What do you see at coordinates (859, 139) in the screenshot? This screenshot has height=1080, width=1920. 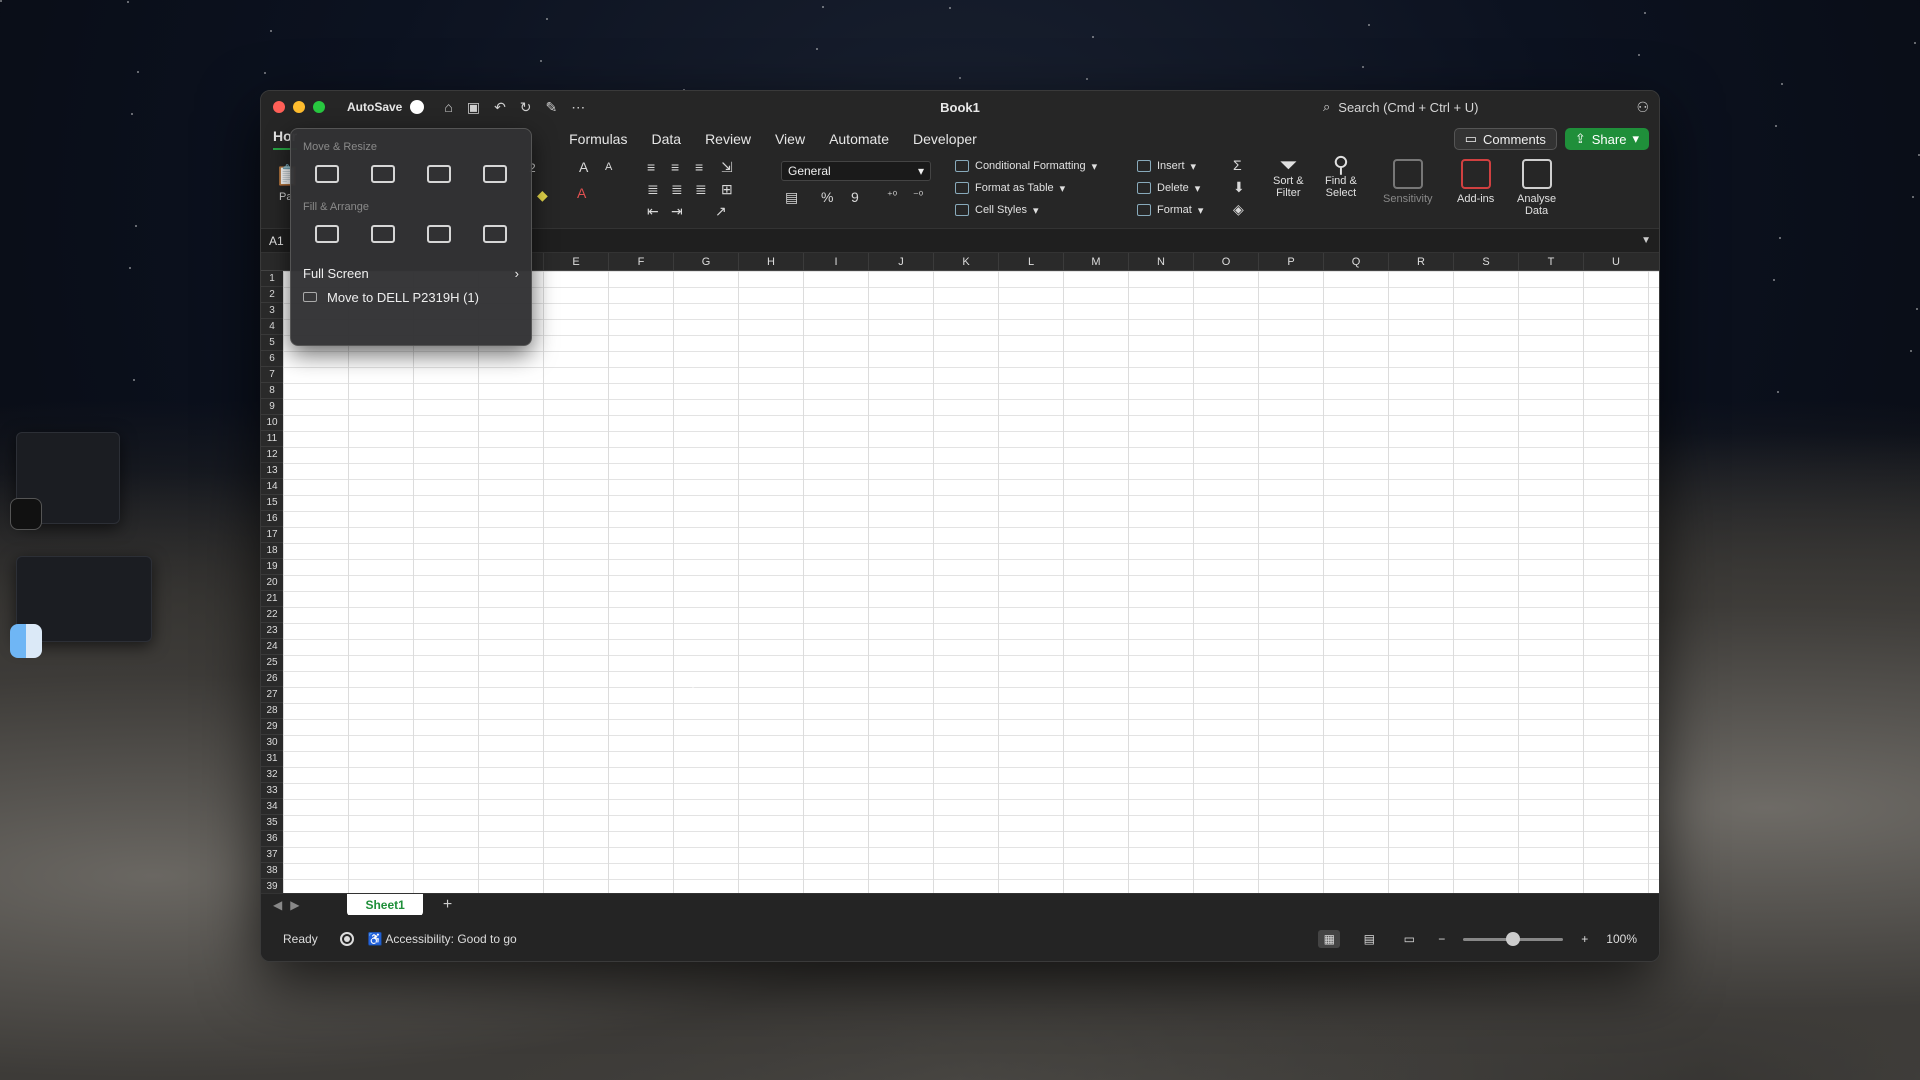 I see `tab-automate: Automate` at bounding box center [859, 139].